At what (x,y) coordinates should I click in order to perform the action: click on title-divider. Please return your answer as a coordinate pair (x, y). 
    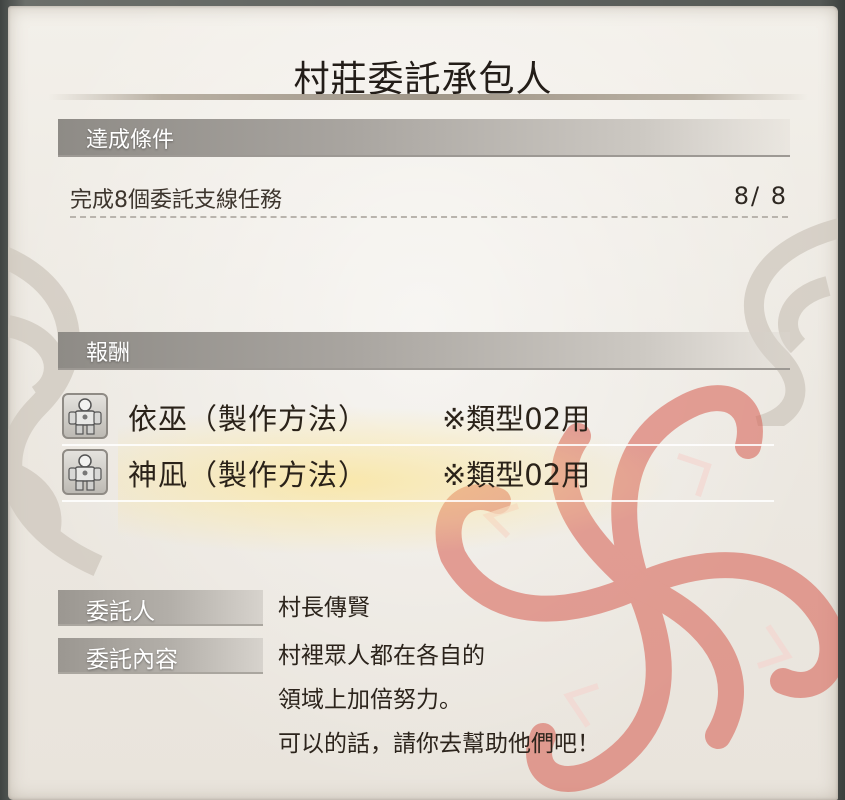
    Looking at the image, I should click on (428, 97).